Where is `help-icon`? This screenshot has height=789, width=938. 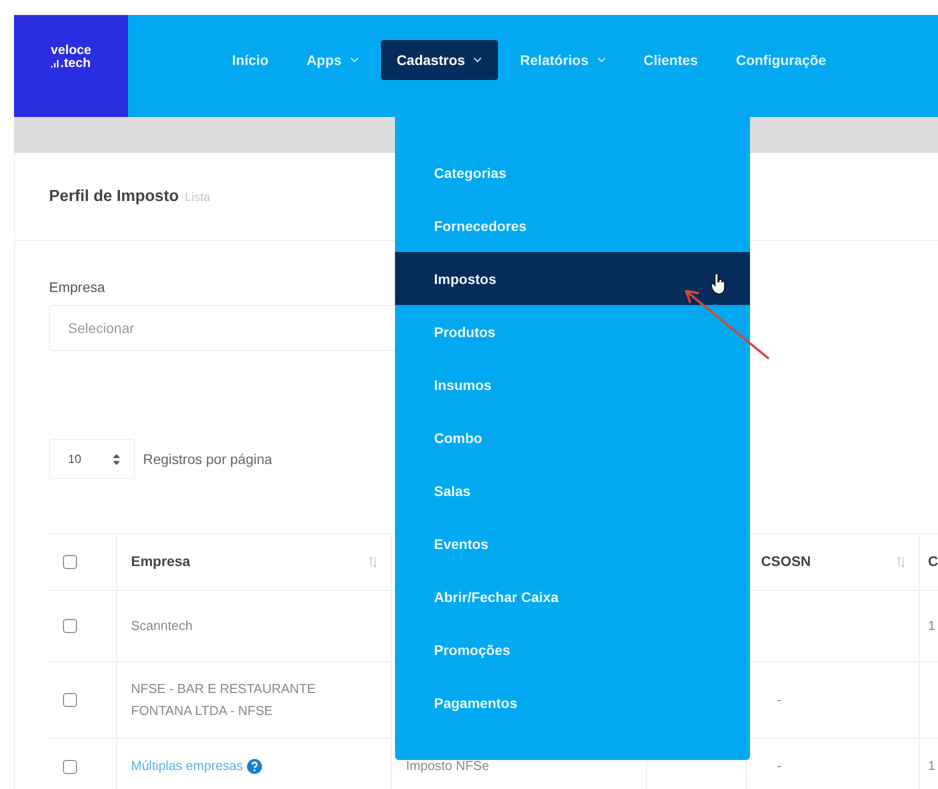
help-icon is located at coordinates (254, 766).